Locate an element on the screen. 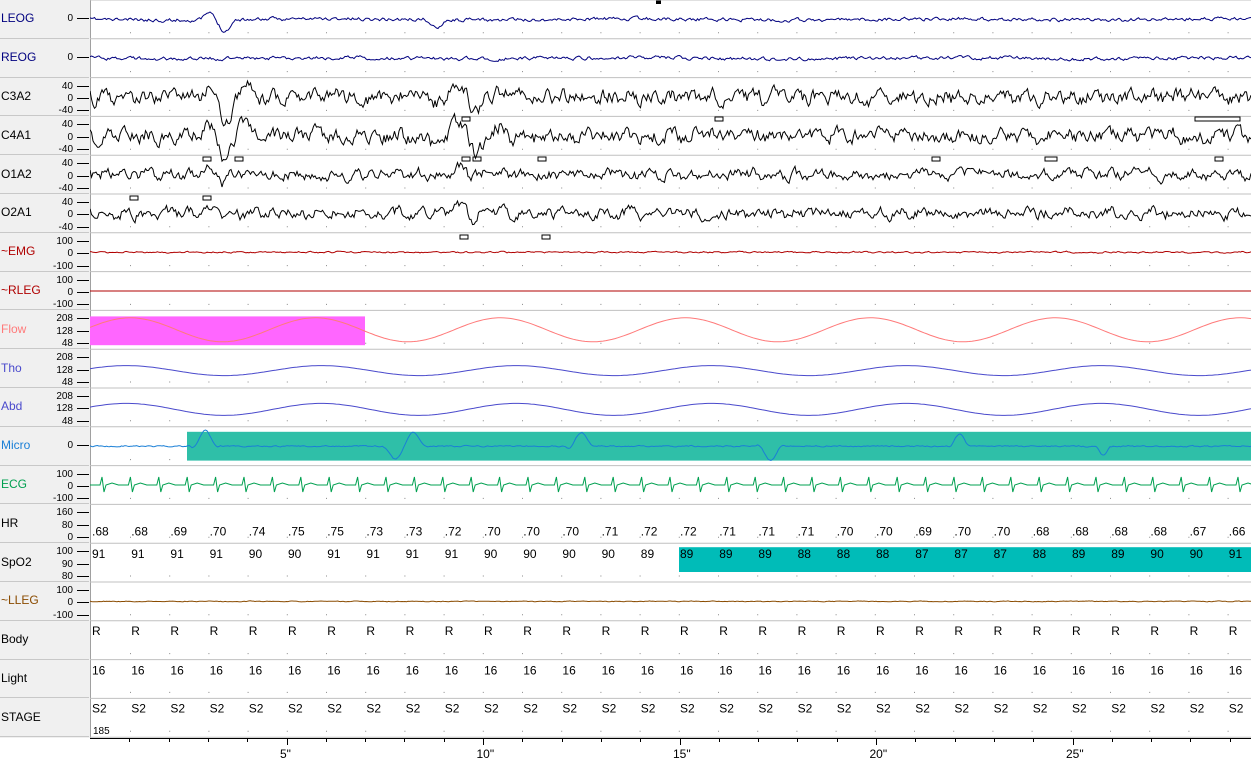 The width and height of the screenshot is (1251, 765). channel-label-c3a2: C3A2 40 0 -40 is located at coordinates (44, 97).